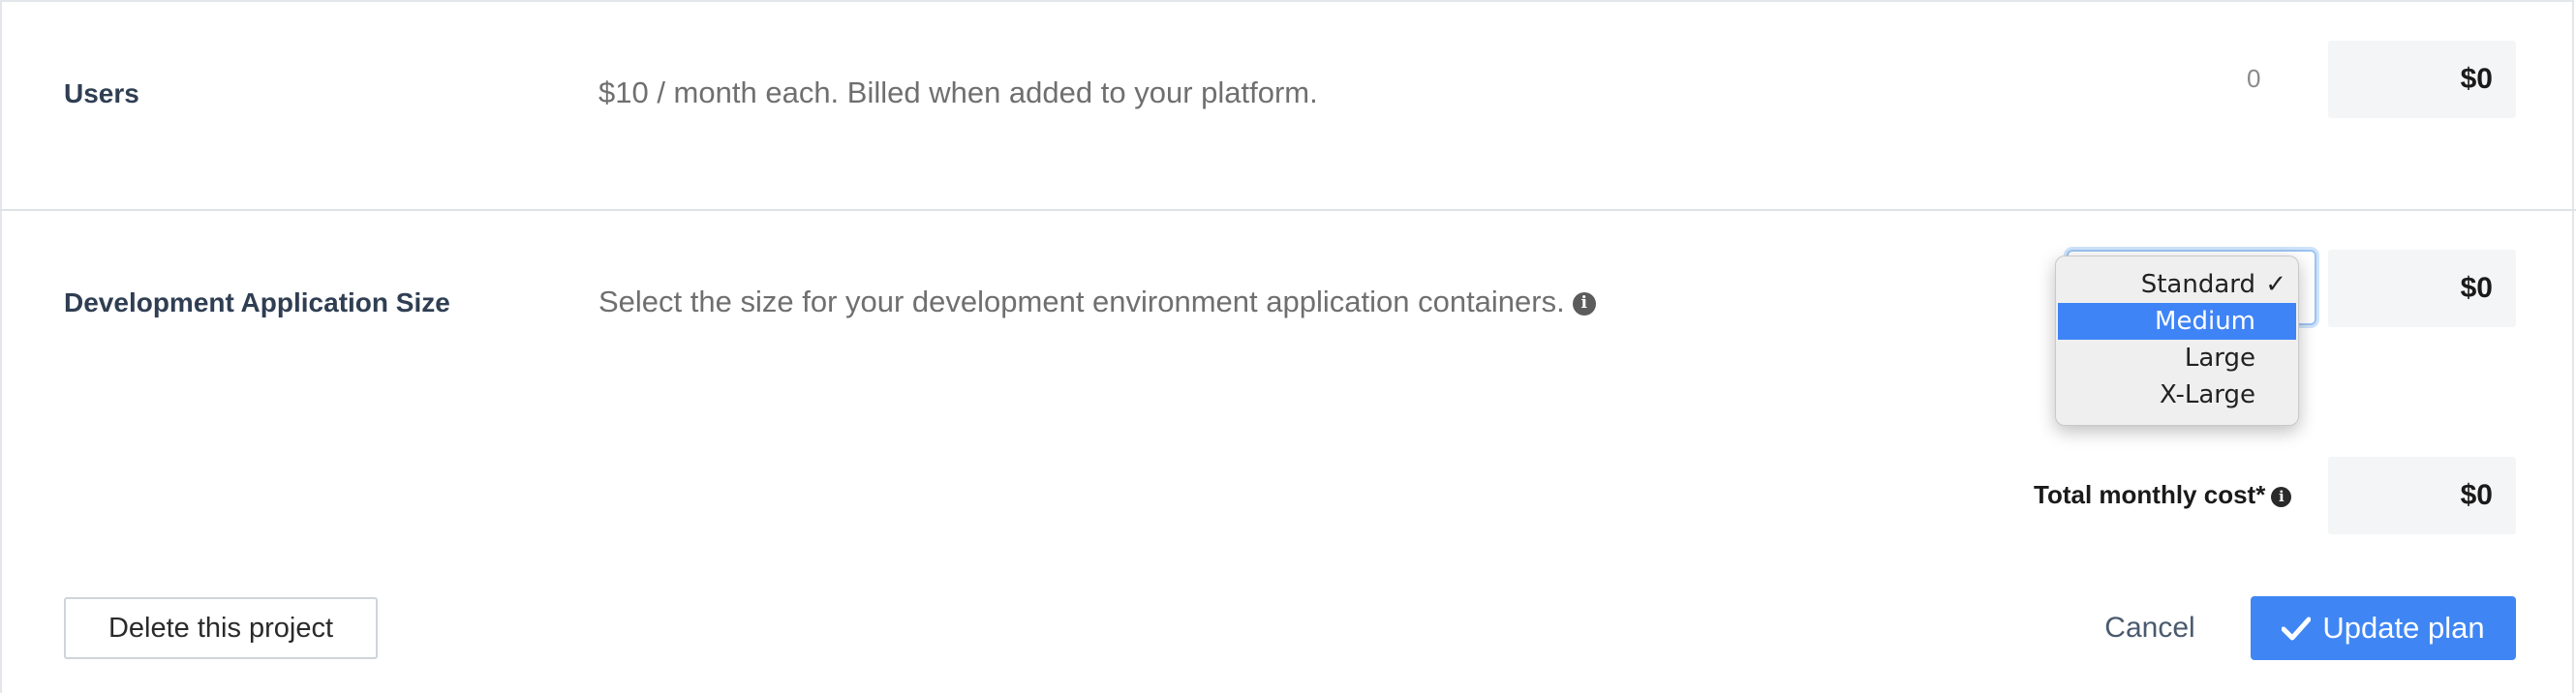 The image size is (2576, 693). What do you see at coordinates (2150, 495) in the screenshot?
I see `total-label-text: Total monthly cost*` at bounding box center [2150, 495].